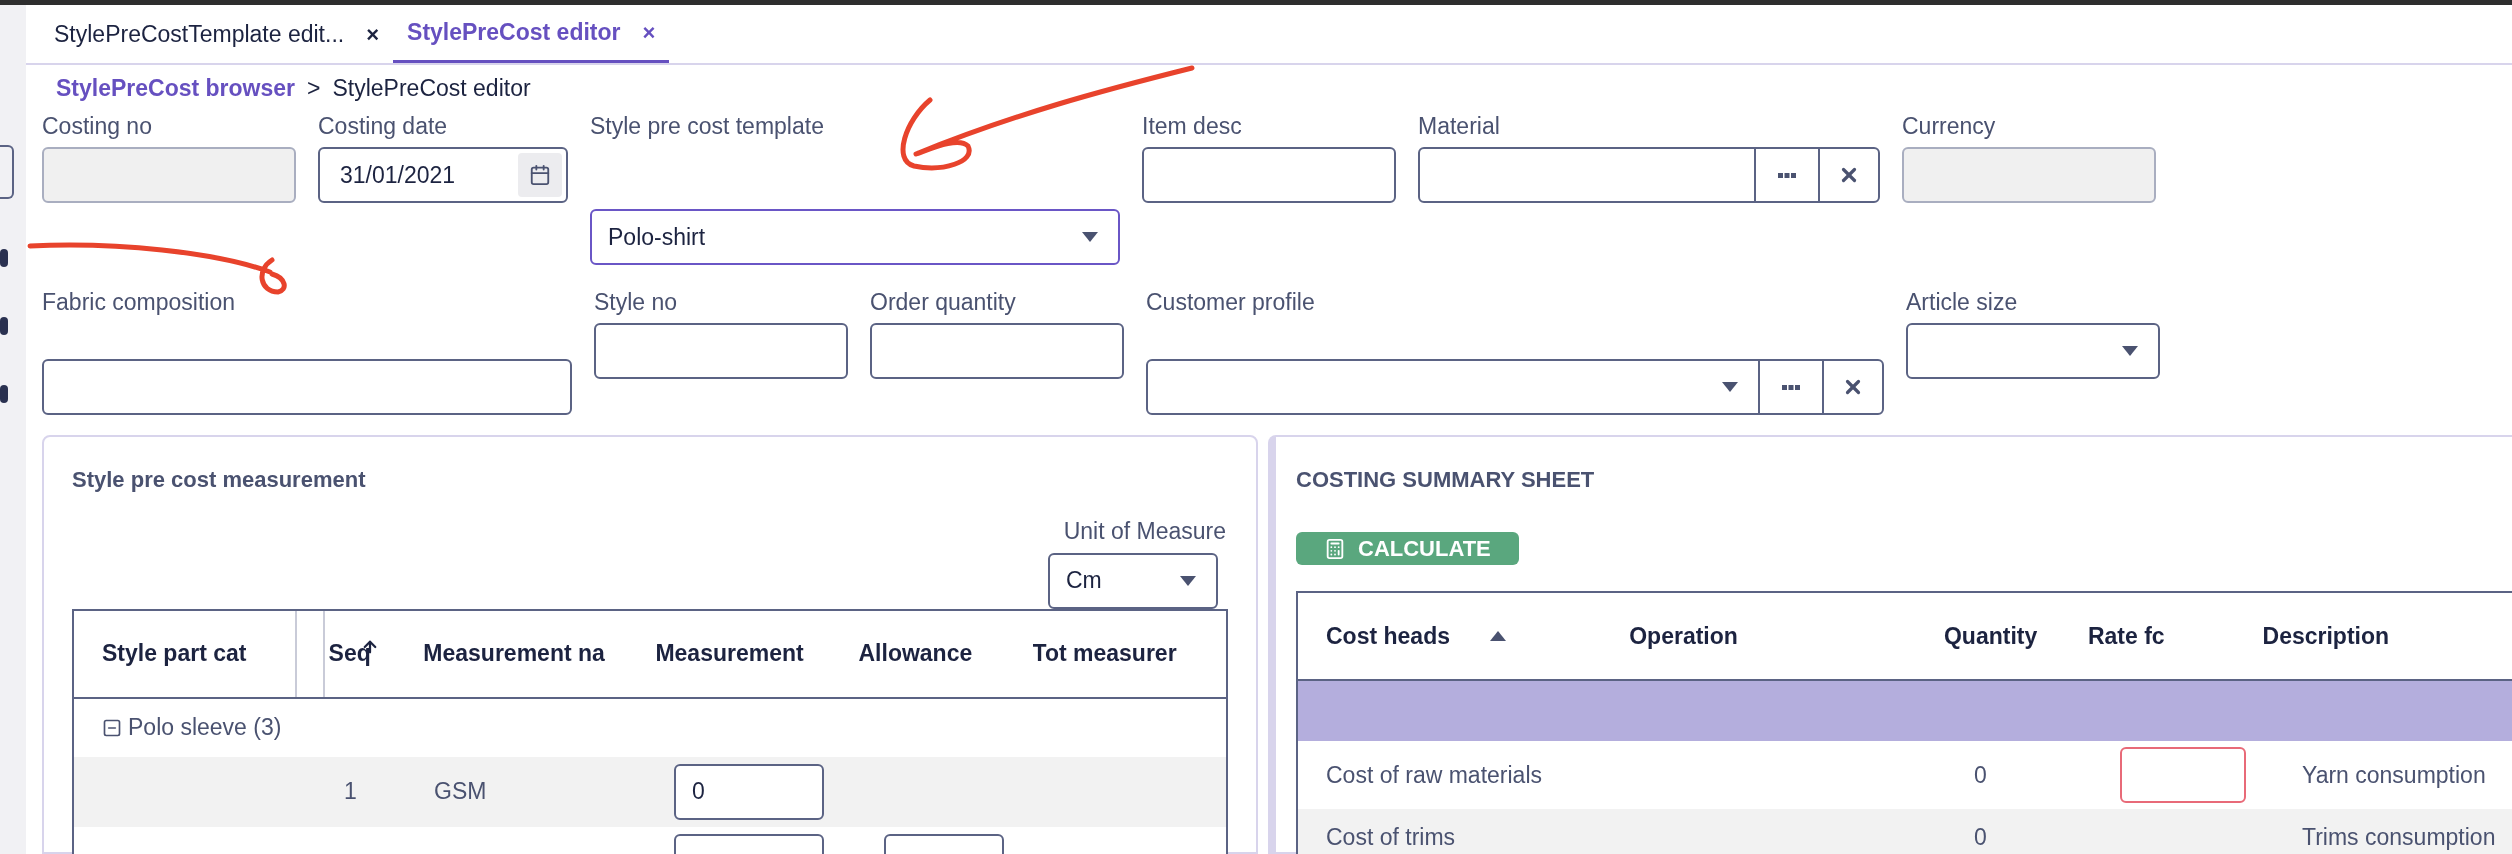  I want to click on rate-field, so click(2183, 775).